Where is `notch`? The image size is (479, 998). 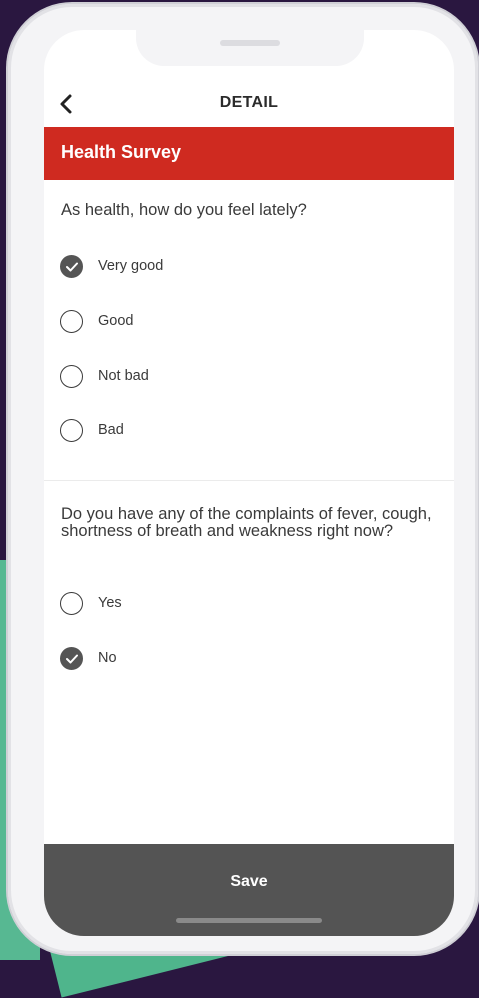
notch is located at coordinates (250, 48).